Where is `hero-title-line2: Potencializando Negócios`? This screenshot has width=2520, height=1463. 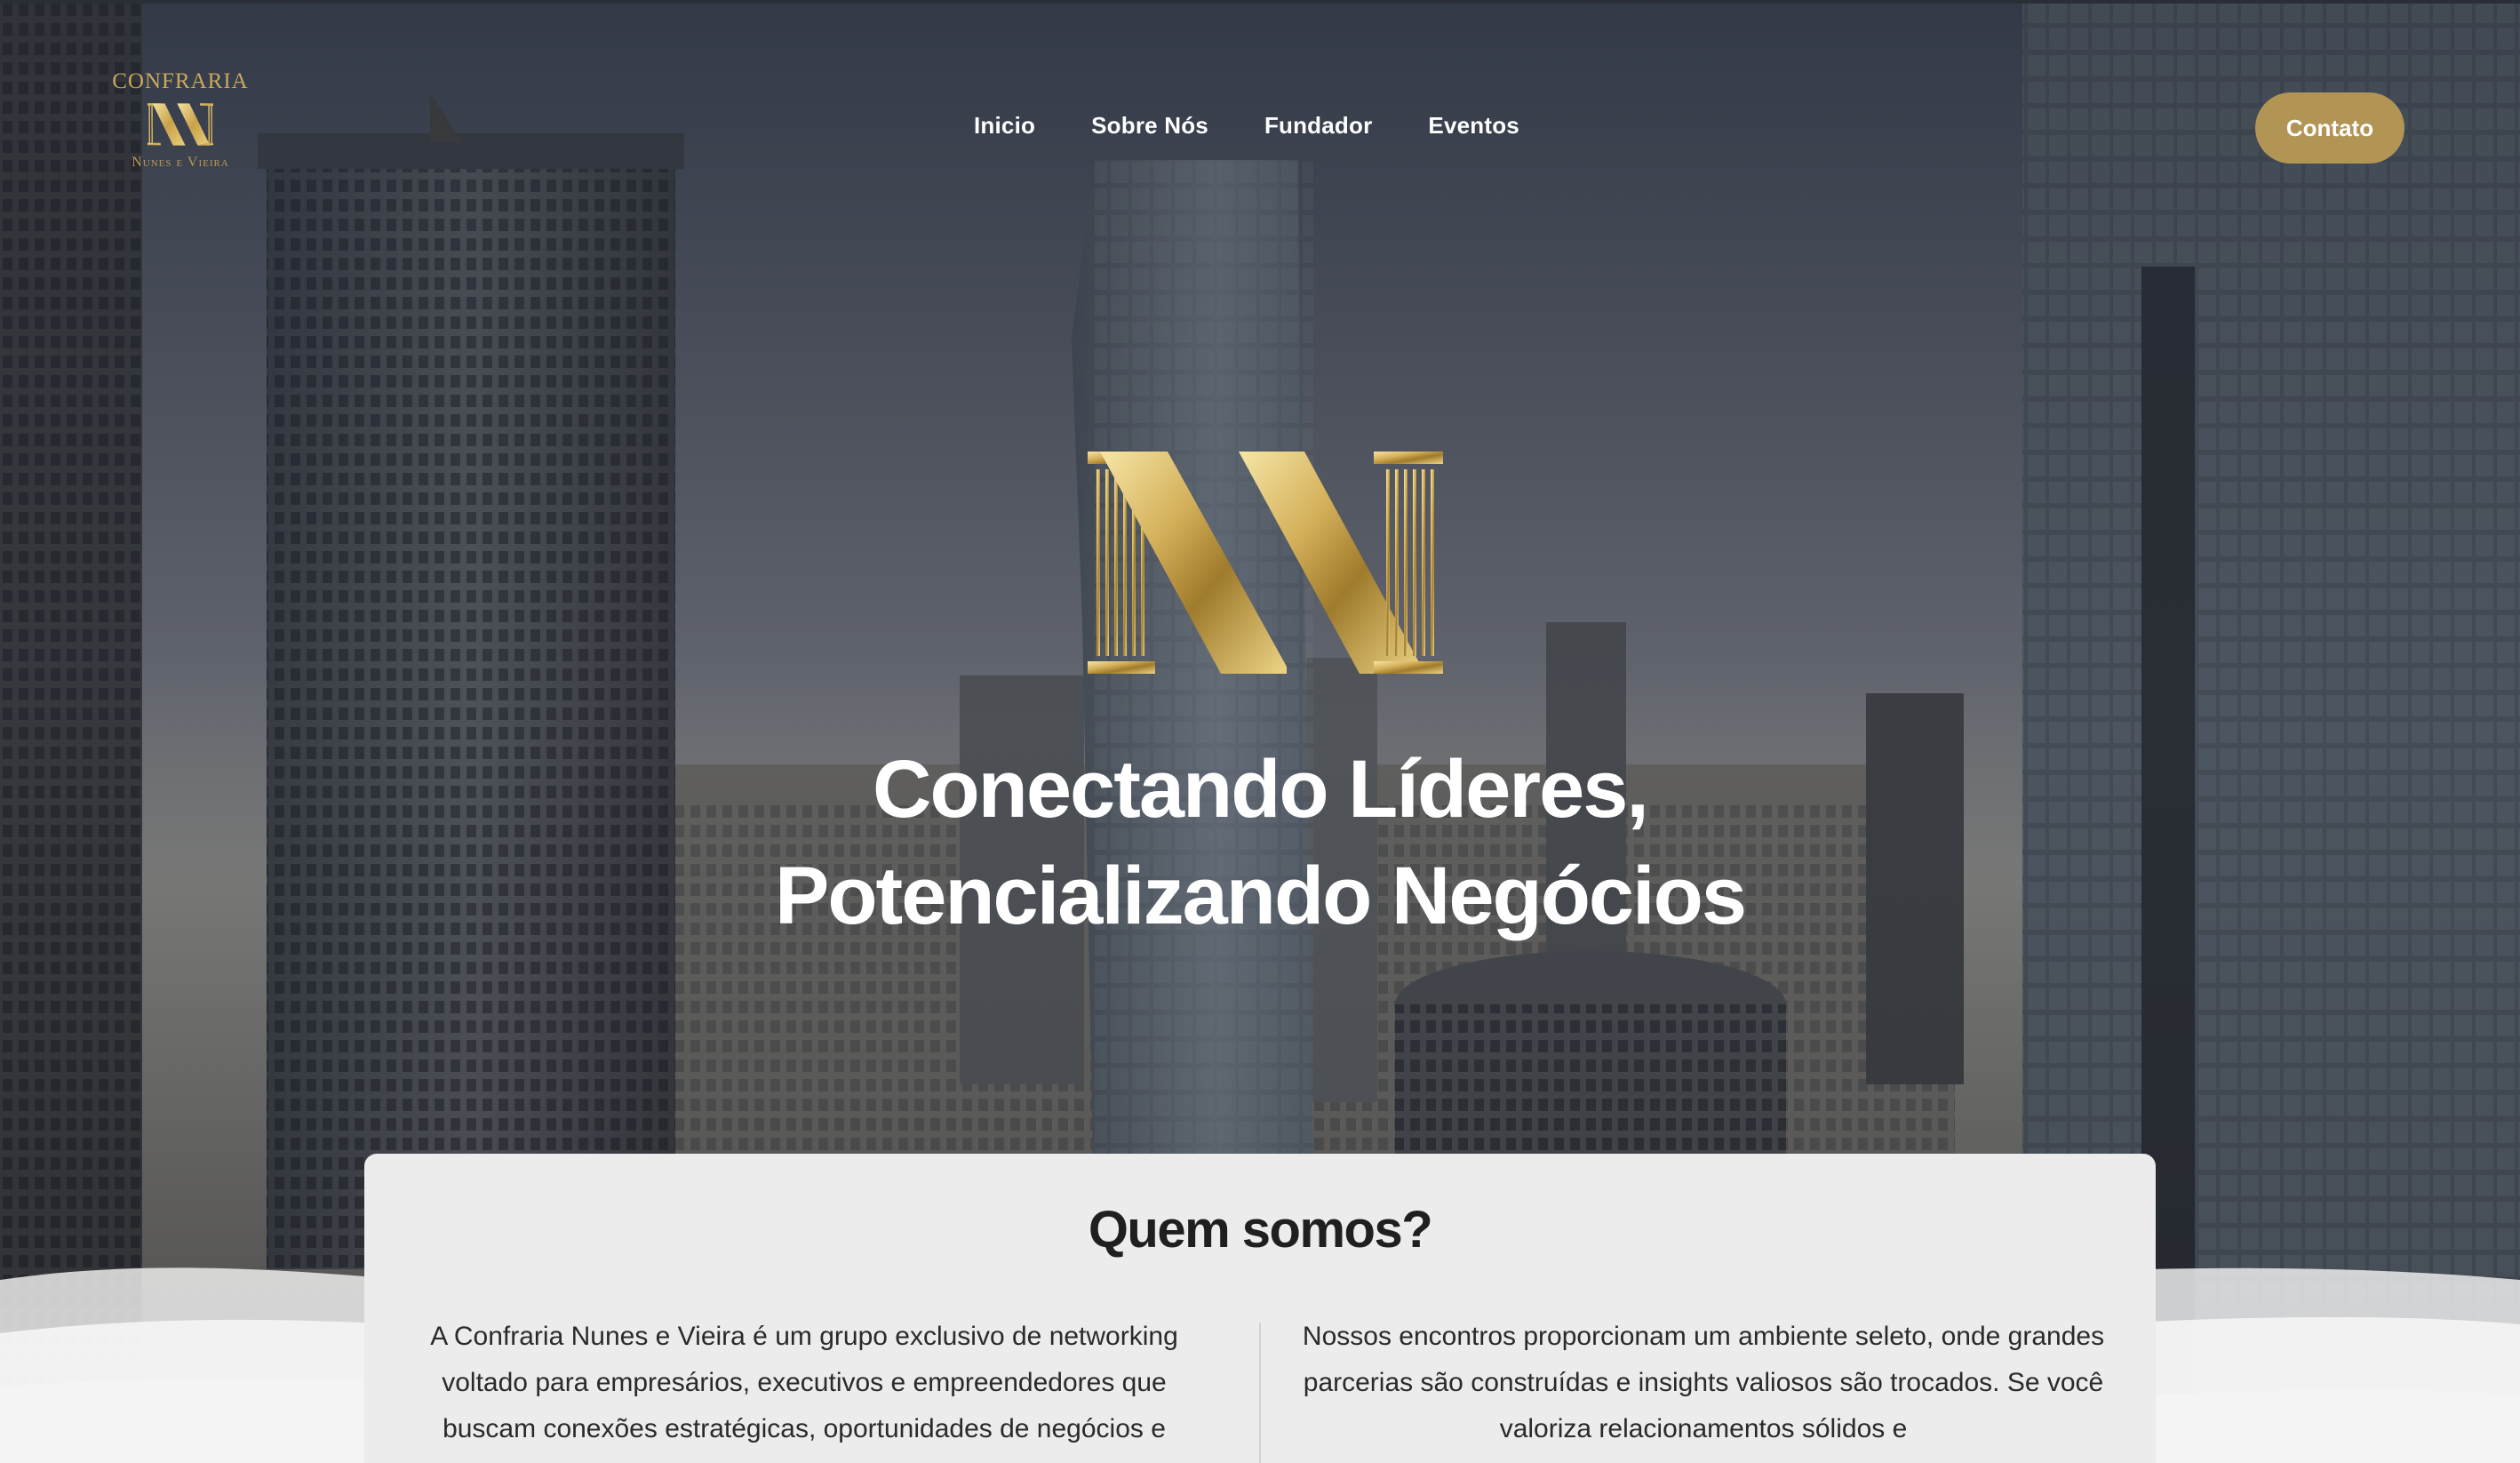 hero-title-line2: Potencializando Negócios is located at coordinates (1261, 896).